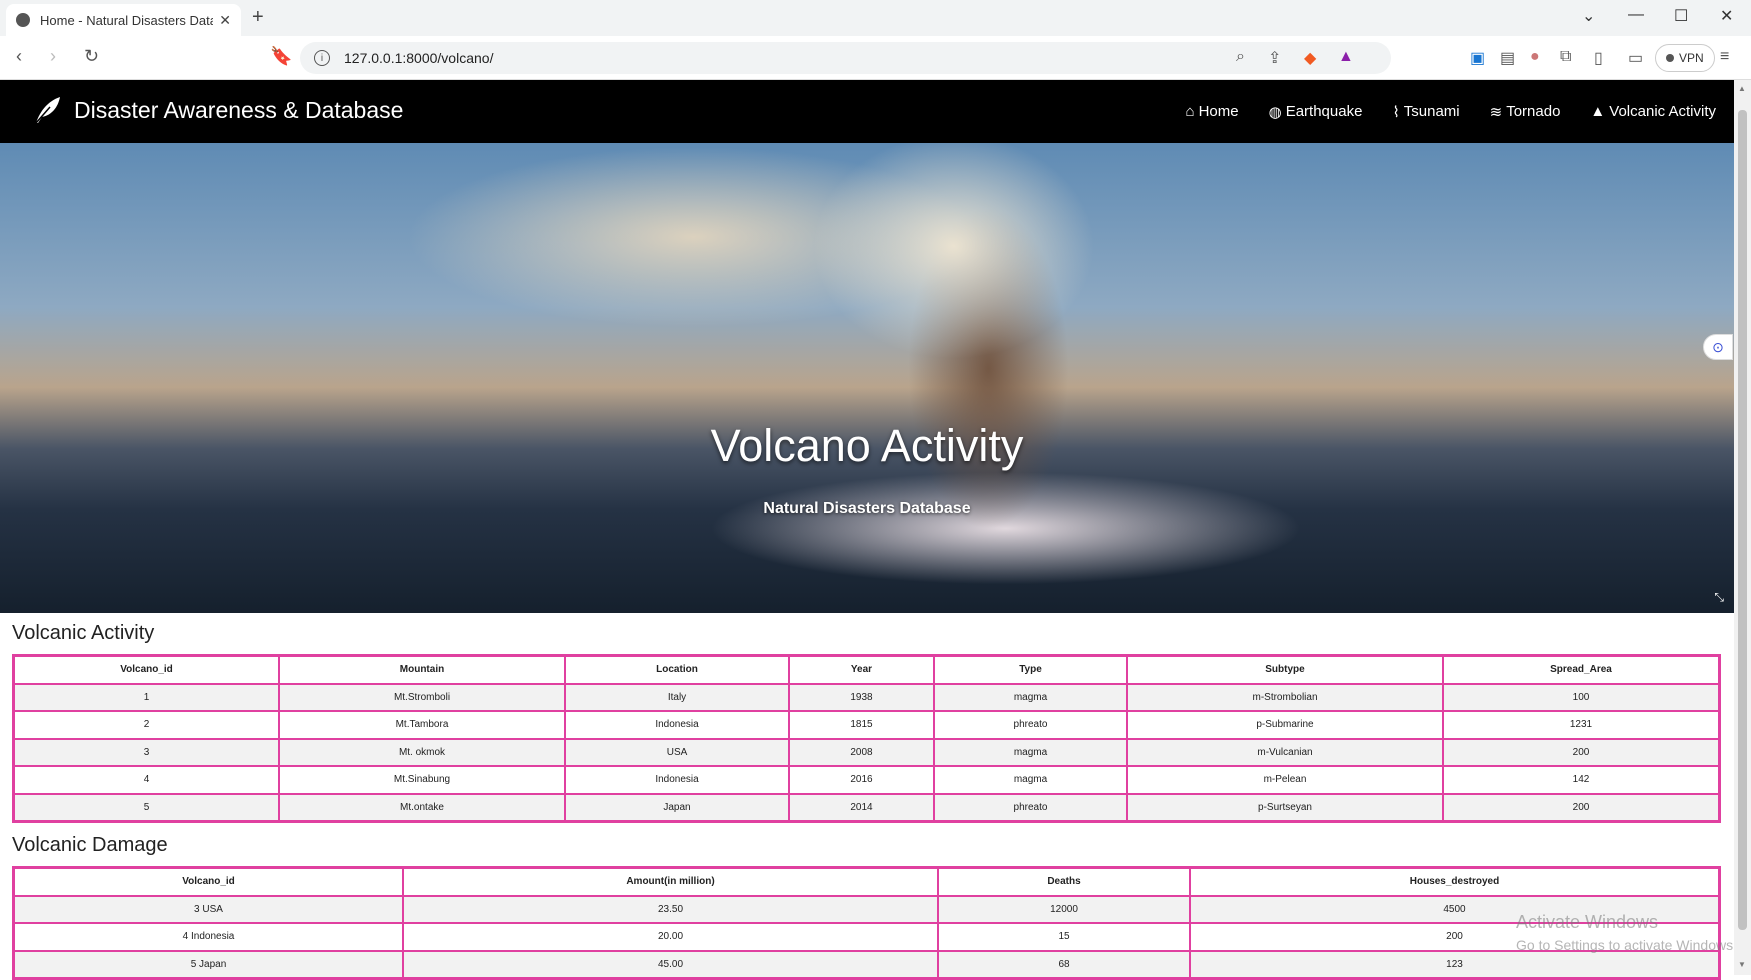 Image resolution: width=1751 pixels, height=980 pixels. I want to click on minimize-icon: —, so click(1636, 15).